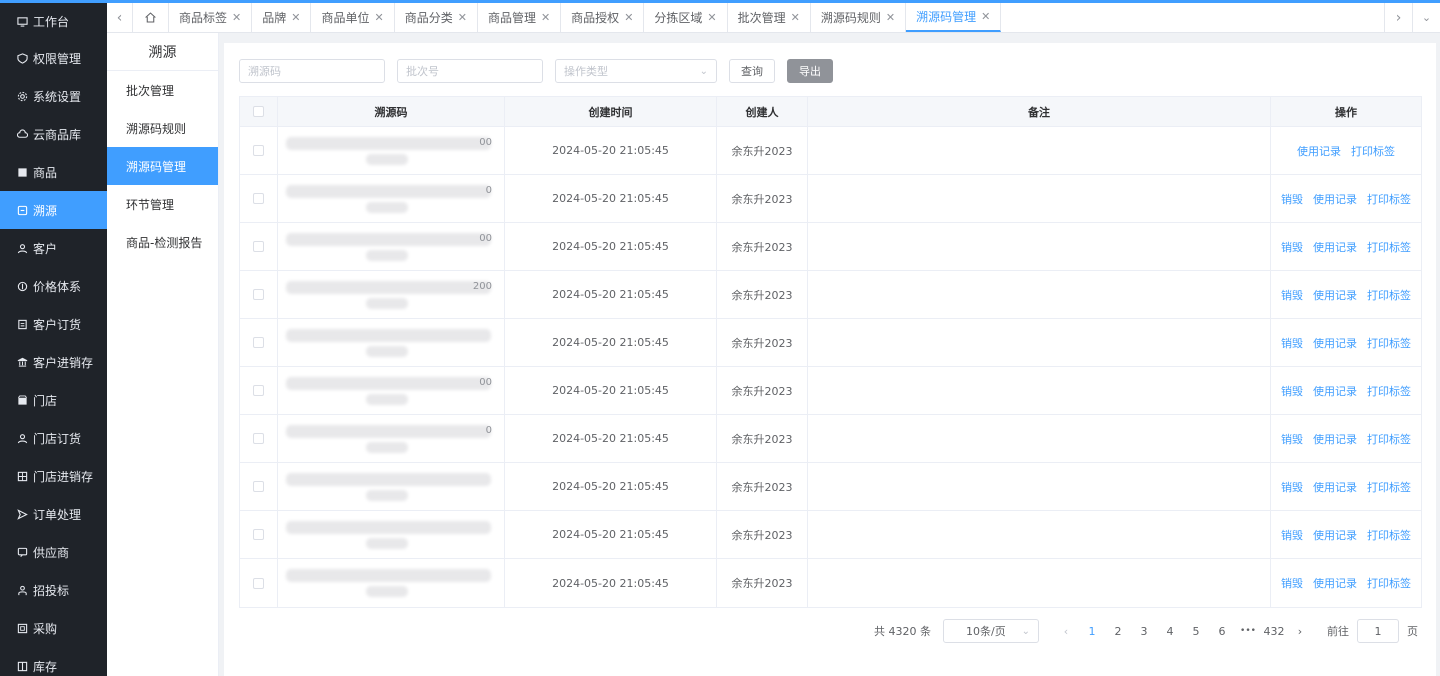 The height and width of the screenshot is (676, 1440). I want to click on export-button: 导出, so click(810, 71).